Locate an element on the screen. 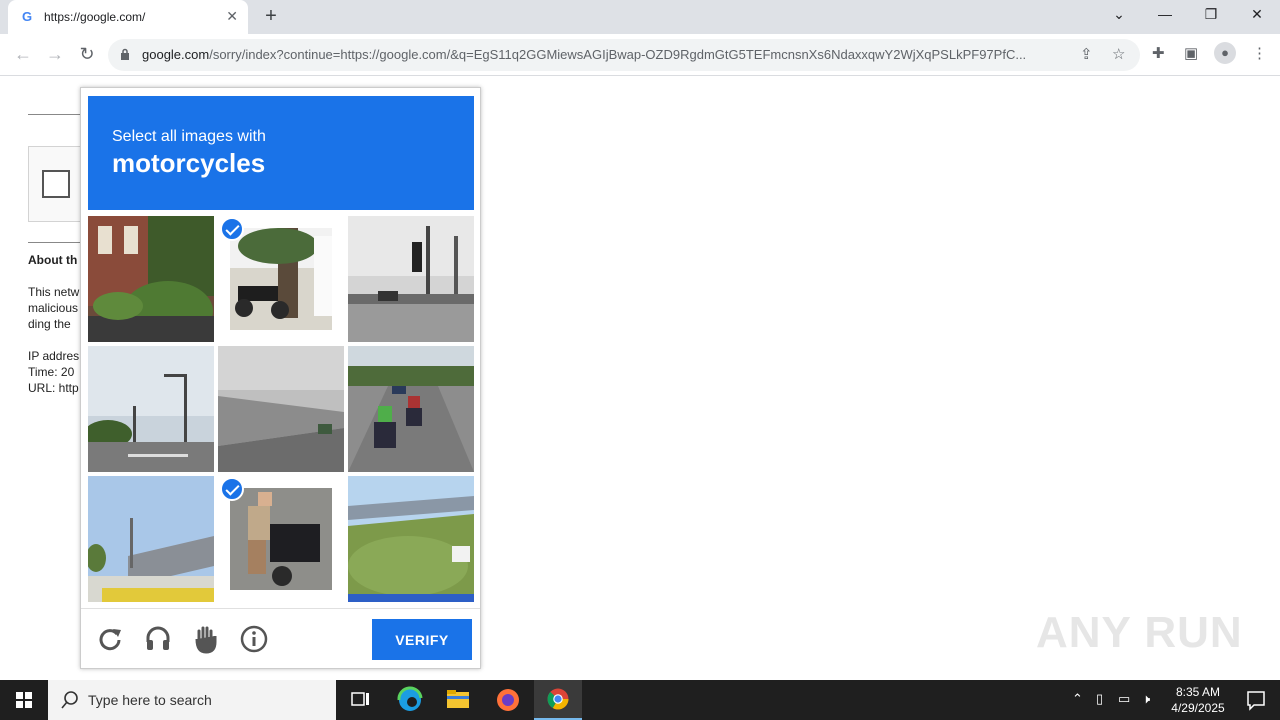  file-explorer-icon is located at coordinates (458, 700).